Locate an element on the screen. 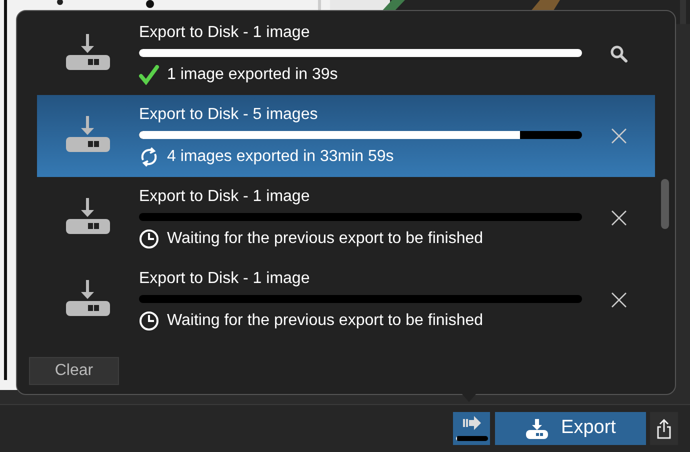 Image resolution: width=690 pixels, height=452 pixels. disk-export-icon is located at coordinates (537, 428).